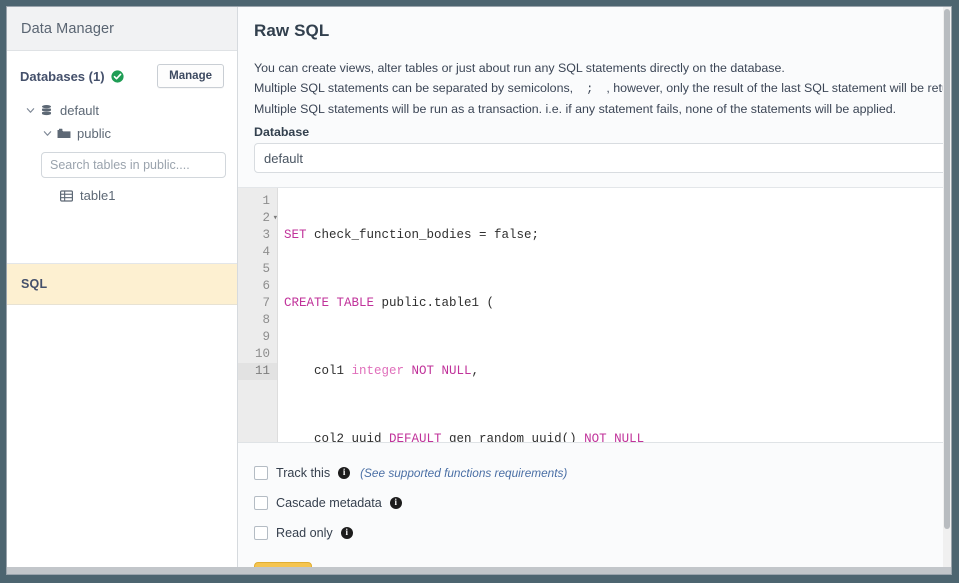  What do you see at coordinates (303, 472) in the screenshot?
I see `option-label-track-this: Track this` at bounding box center [303, 472].